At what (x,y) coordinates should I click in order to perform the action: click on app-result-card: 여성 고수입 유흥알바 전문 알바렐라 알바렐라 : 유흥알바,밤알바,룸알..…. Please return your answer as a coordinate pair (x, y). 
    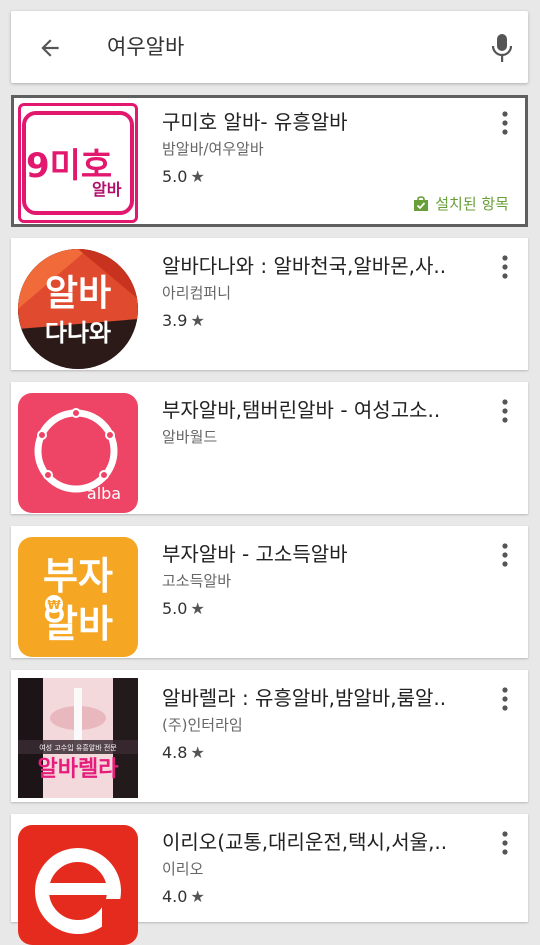
    Looking at the image, I should click on (269, 736).